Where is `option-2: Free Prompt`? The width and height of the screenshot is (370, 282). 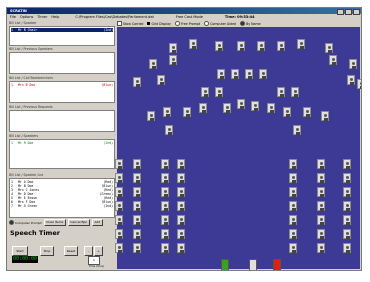 option-2: Free Prompt is located at coordinates (187, 23).